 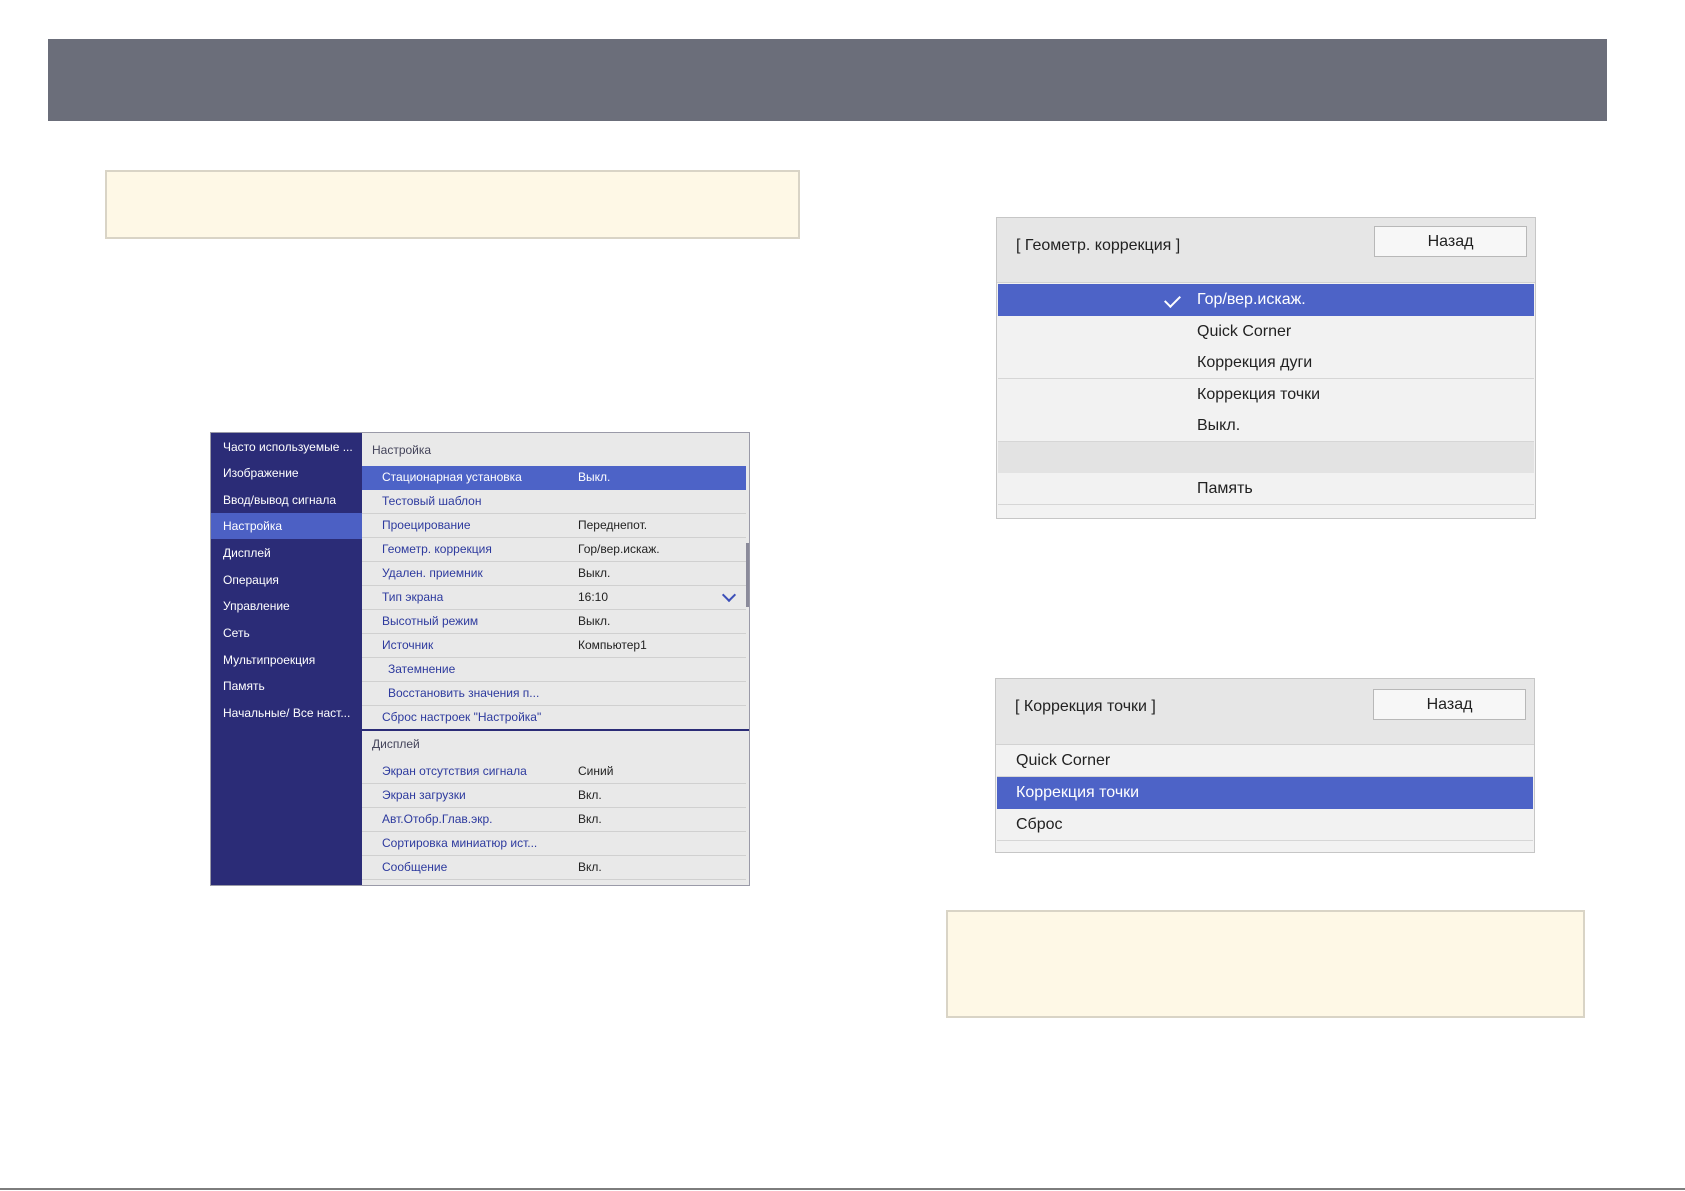 I want to click on sidebar-item-display: Дисплей, so click(x=286, y=553).